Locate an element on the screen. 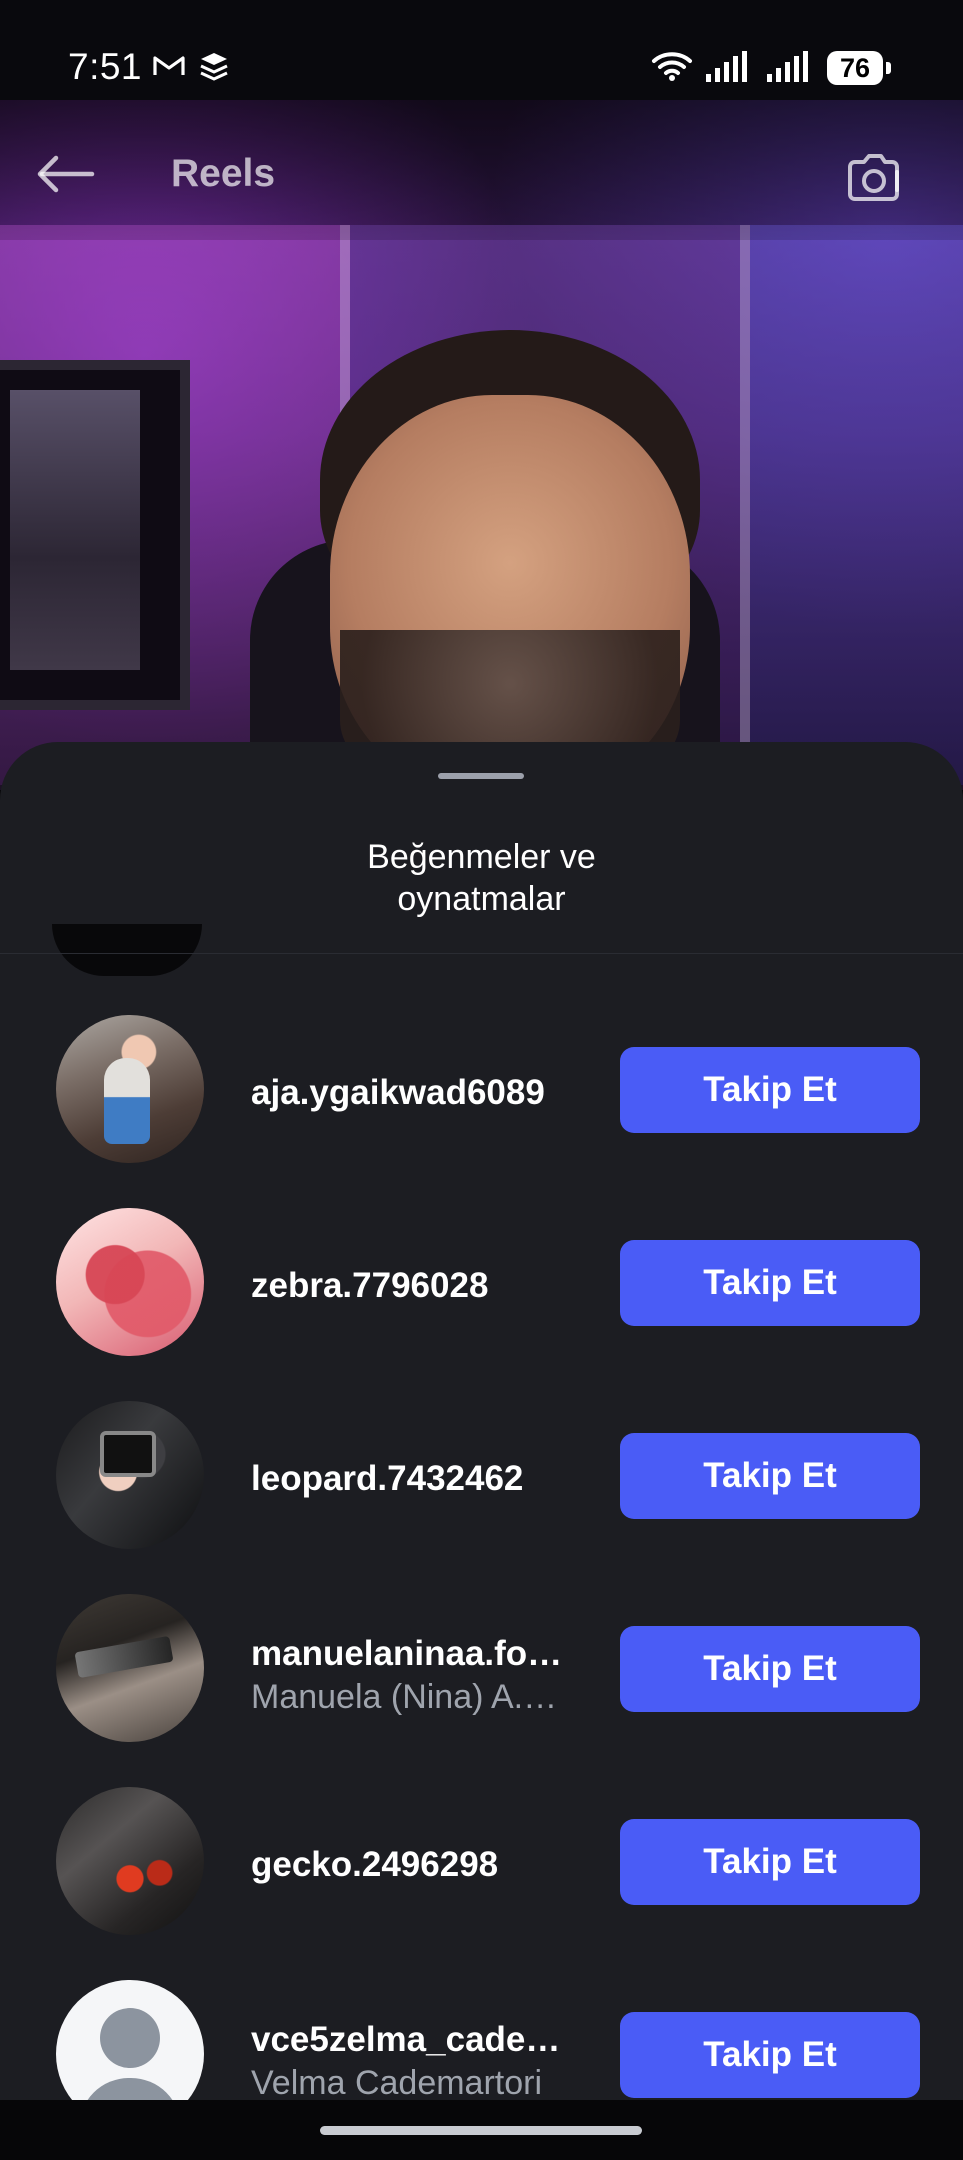 The height and width of the screenshot is (2160, 963). liker-row: aja.ygaikwad6089 Takip Et is located at coordinates (481, 1059).